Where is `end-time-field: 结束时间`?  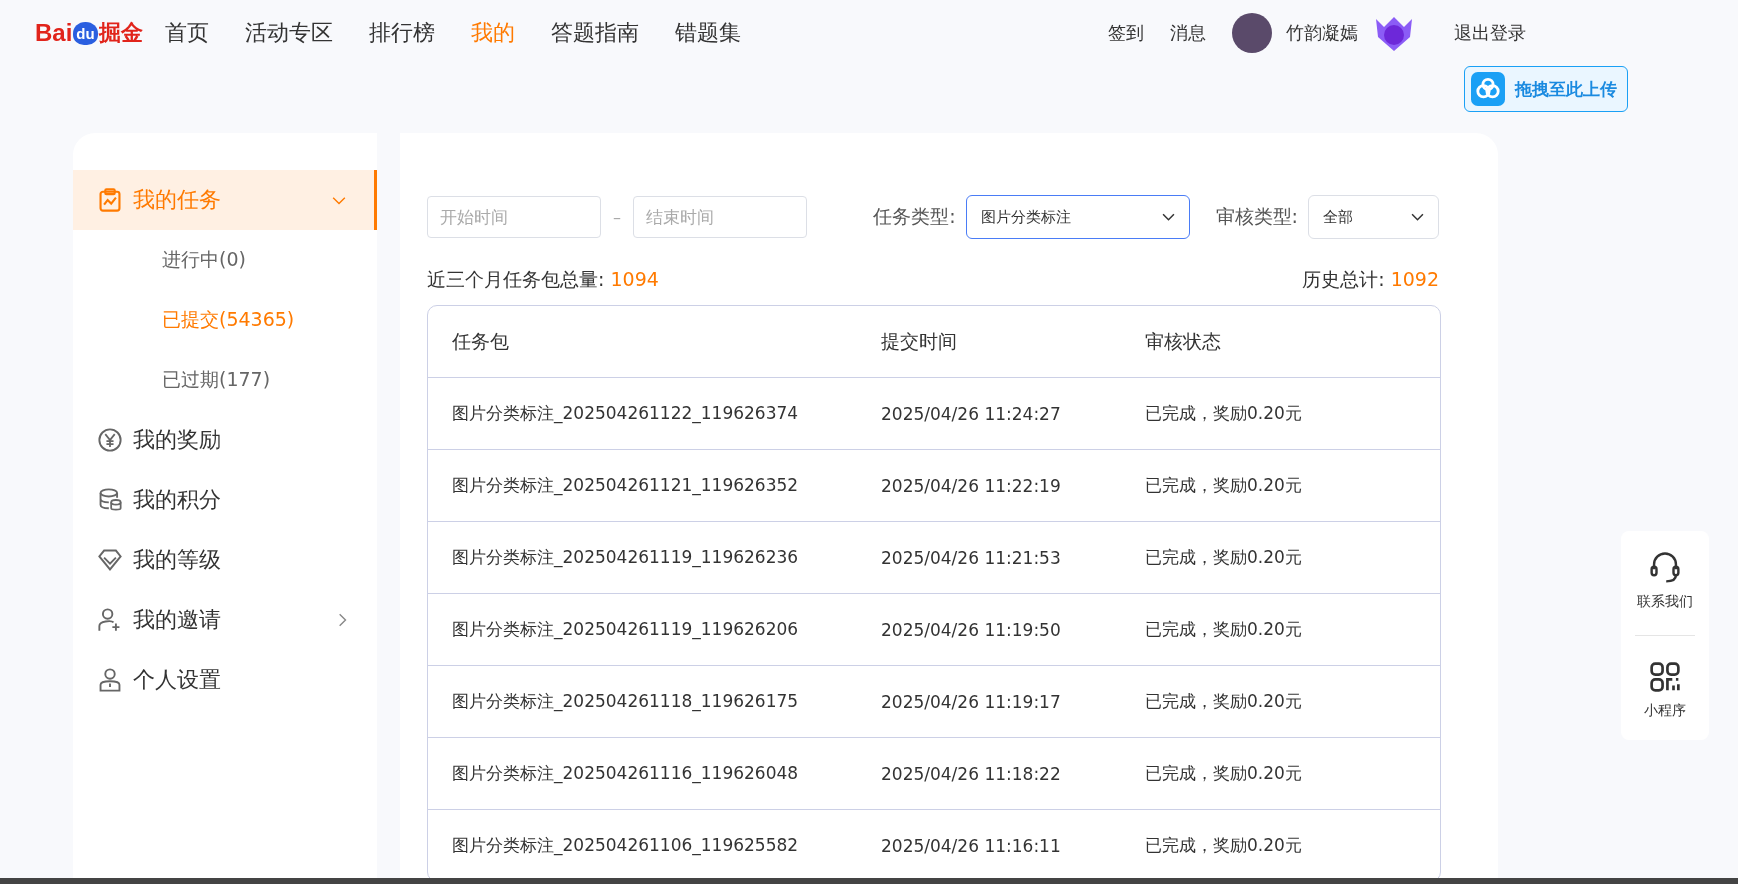
end-time-field: 结束时间 is located at coordinates (720, 217).